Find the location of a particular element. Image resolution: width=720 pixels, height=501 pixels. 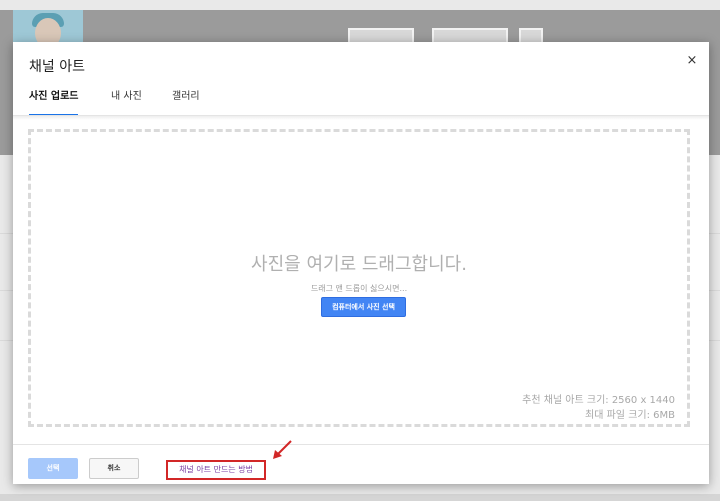

arrow-icon is located at coordinates (282, 449).